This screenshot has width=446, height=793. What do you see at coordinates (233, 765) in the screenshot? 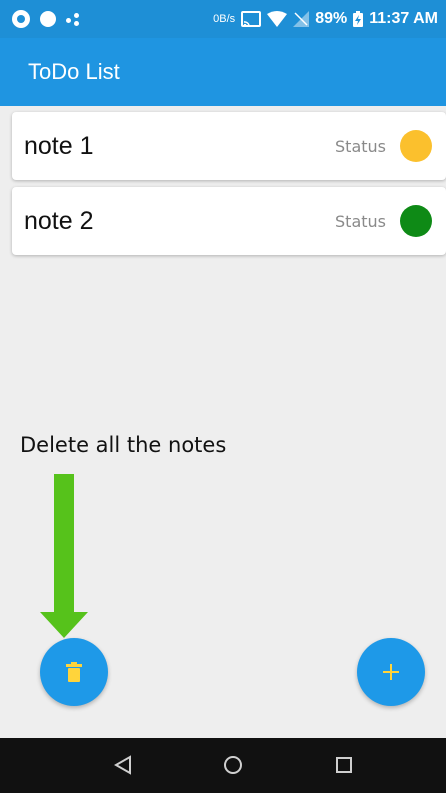
I see `home-circle-icon` at bounding box center [233, 765].